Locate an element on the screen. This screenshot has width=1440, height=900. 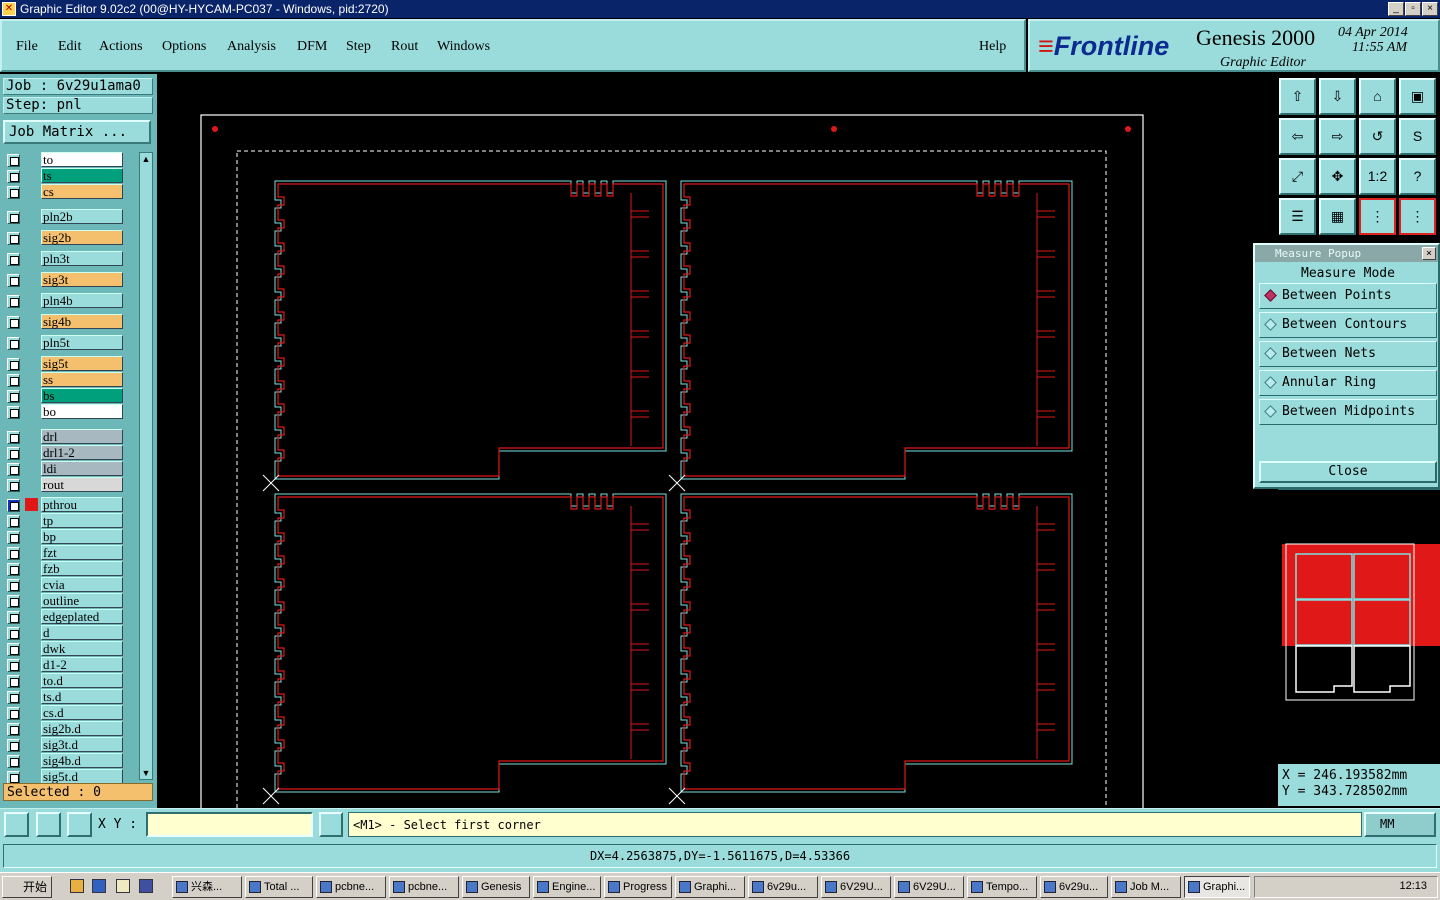
layer-row: bp is located at coordinates (70, 537).